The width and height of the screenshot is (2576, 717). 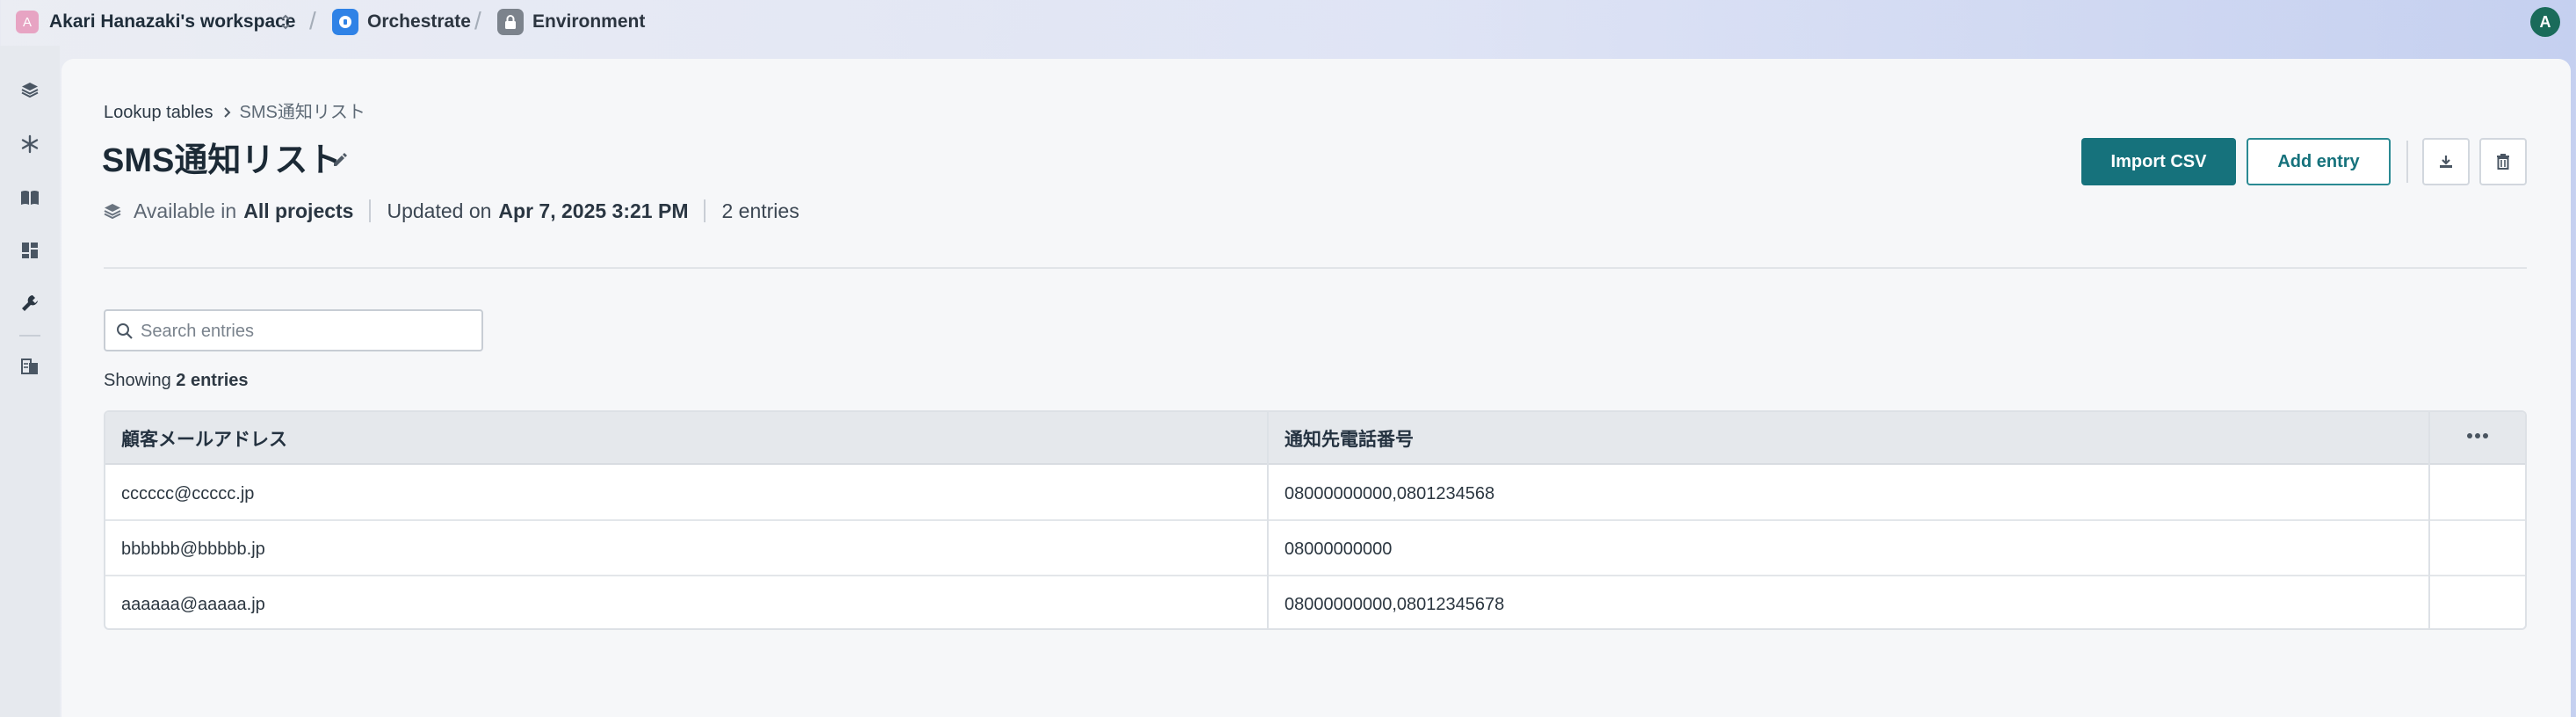 What do you see at coordinates (193, 549) in the screenshot?
I see `cell-email: bbbbbb@bbbbb.jp` at bounding box center [193, 549].